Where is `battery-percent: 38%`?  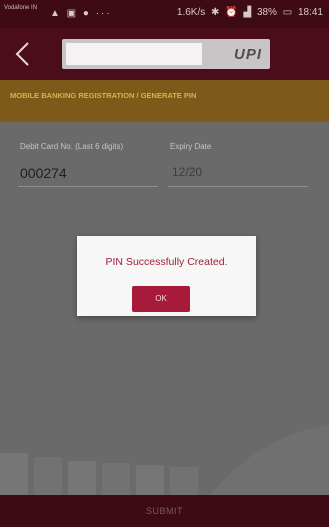 battery-percent: 38% is located at coordinates (266, 12).